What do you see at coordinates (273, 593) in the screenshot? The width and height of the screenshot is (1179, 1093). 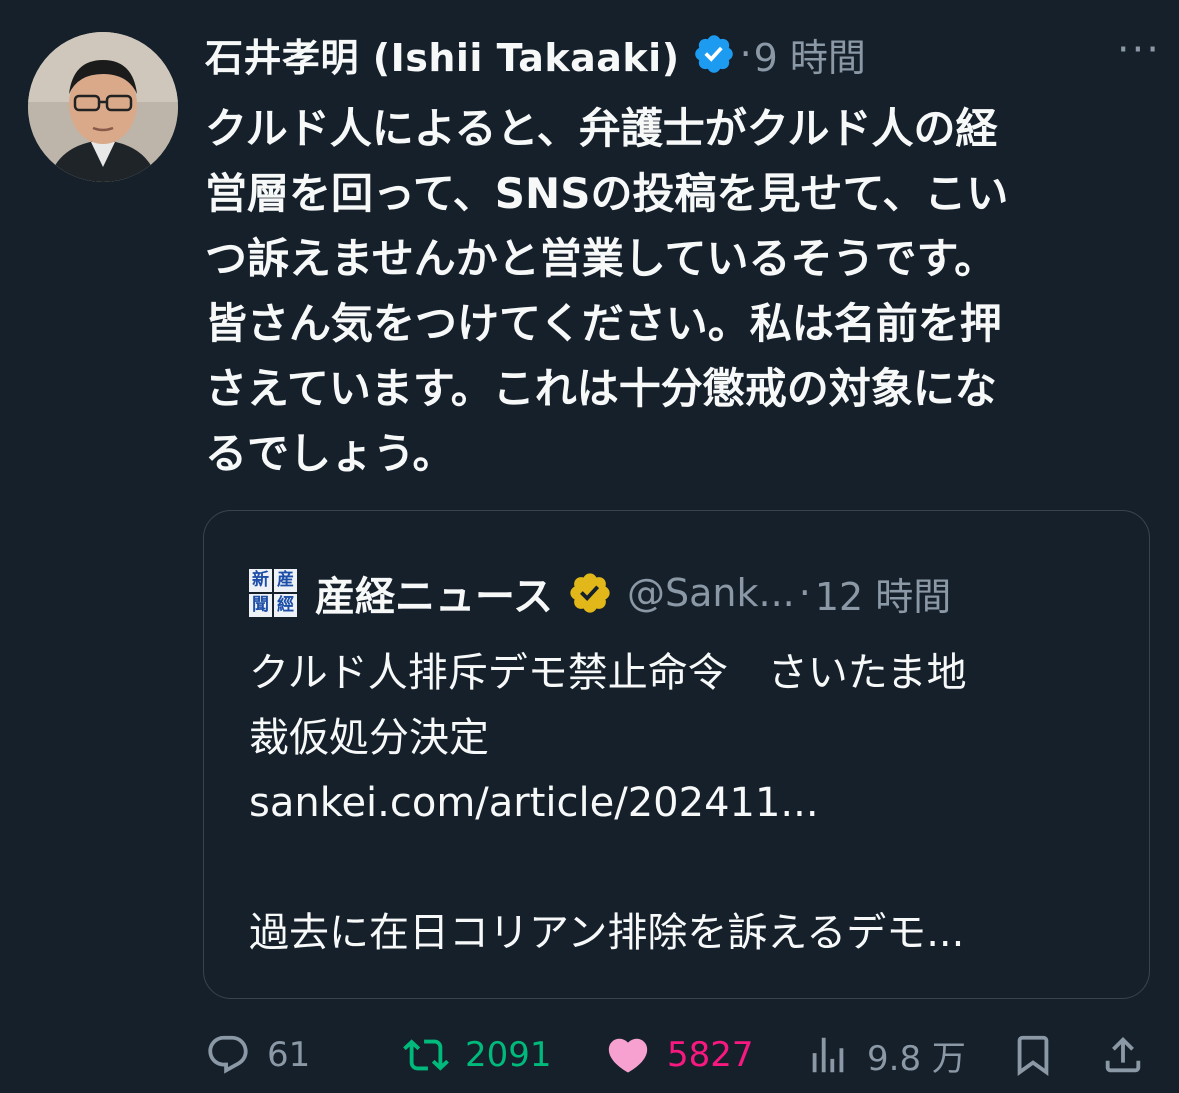 I see `sankei-logo-icon: 新 産 聞 經` at bounding box center [273, 593].